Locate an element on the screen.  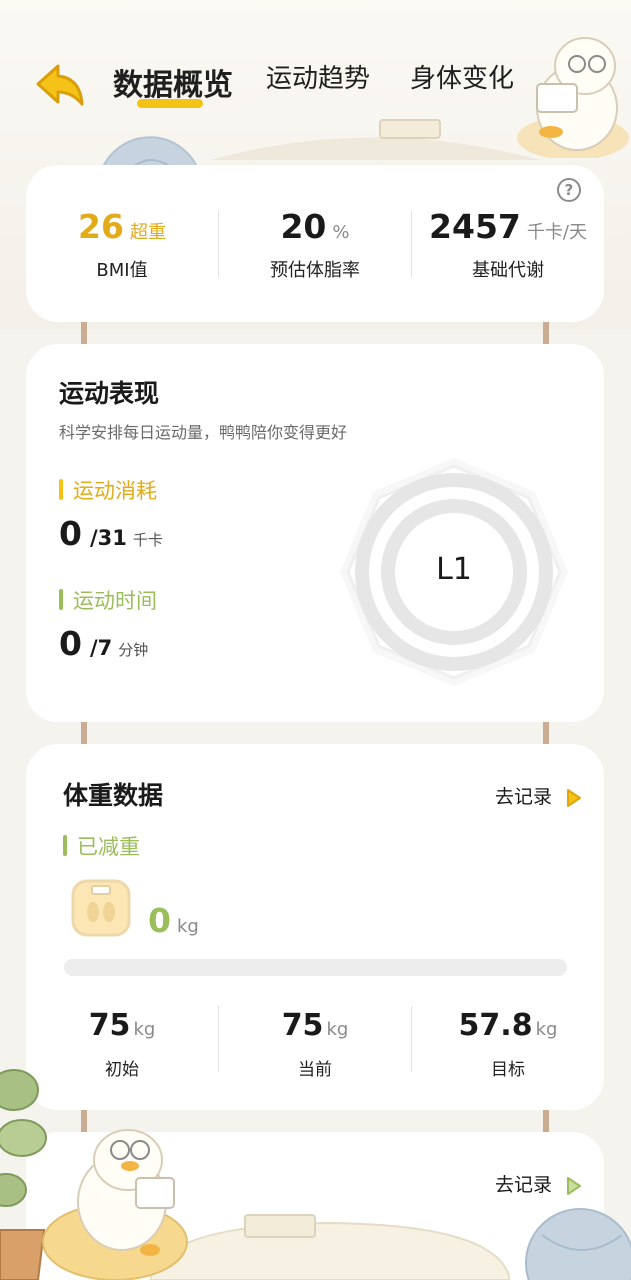
weight-record-label: 去记录 is located at coordinates (524, 797).